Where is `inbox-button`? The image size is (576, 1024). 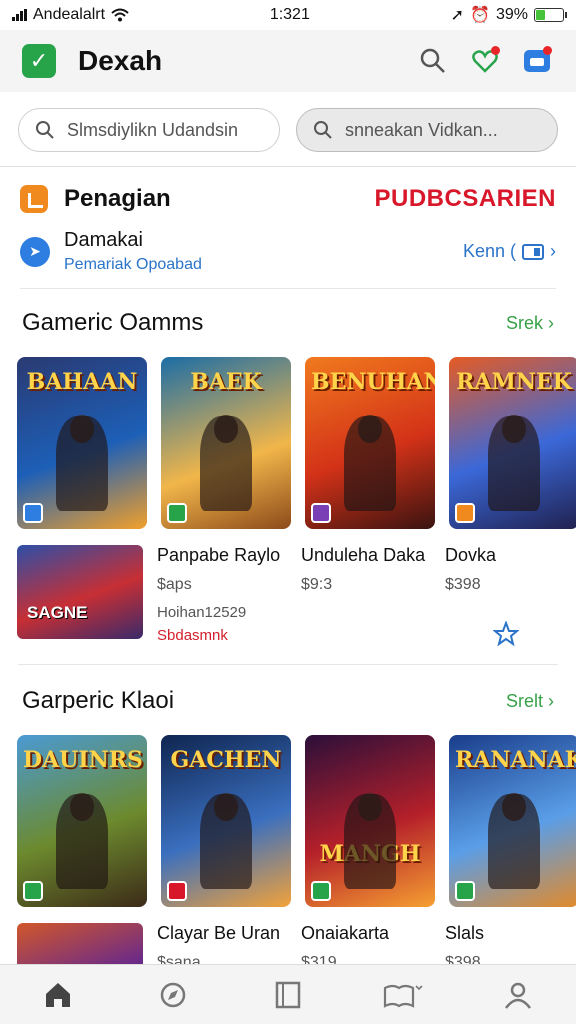
inbox-button is located at coordinates (537, 61).